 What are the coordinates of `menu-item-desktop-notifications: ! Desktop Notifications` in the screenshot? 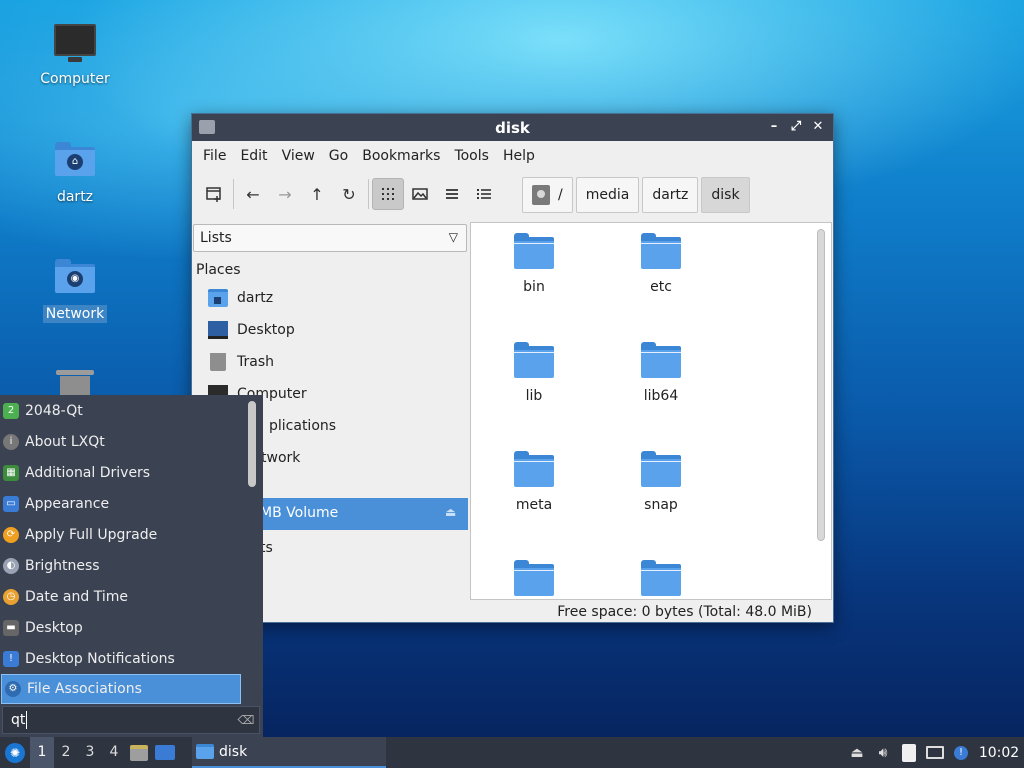 It's located at (122, 658).